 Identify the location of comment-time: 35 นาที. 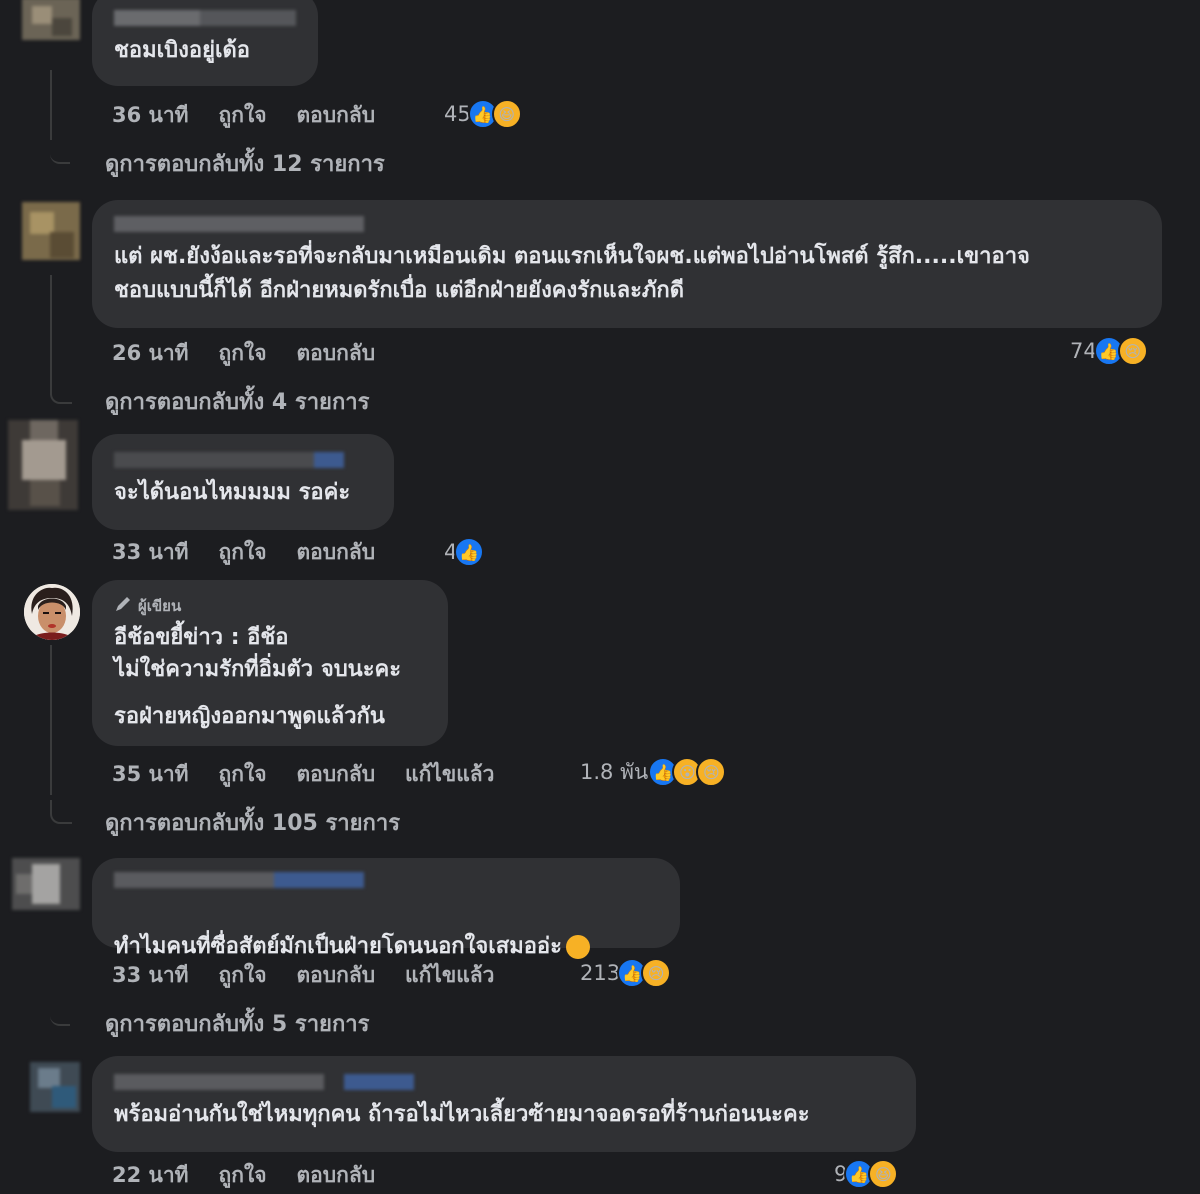
(150, 774).